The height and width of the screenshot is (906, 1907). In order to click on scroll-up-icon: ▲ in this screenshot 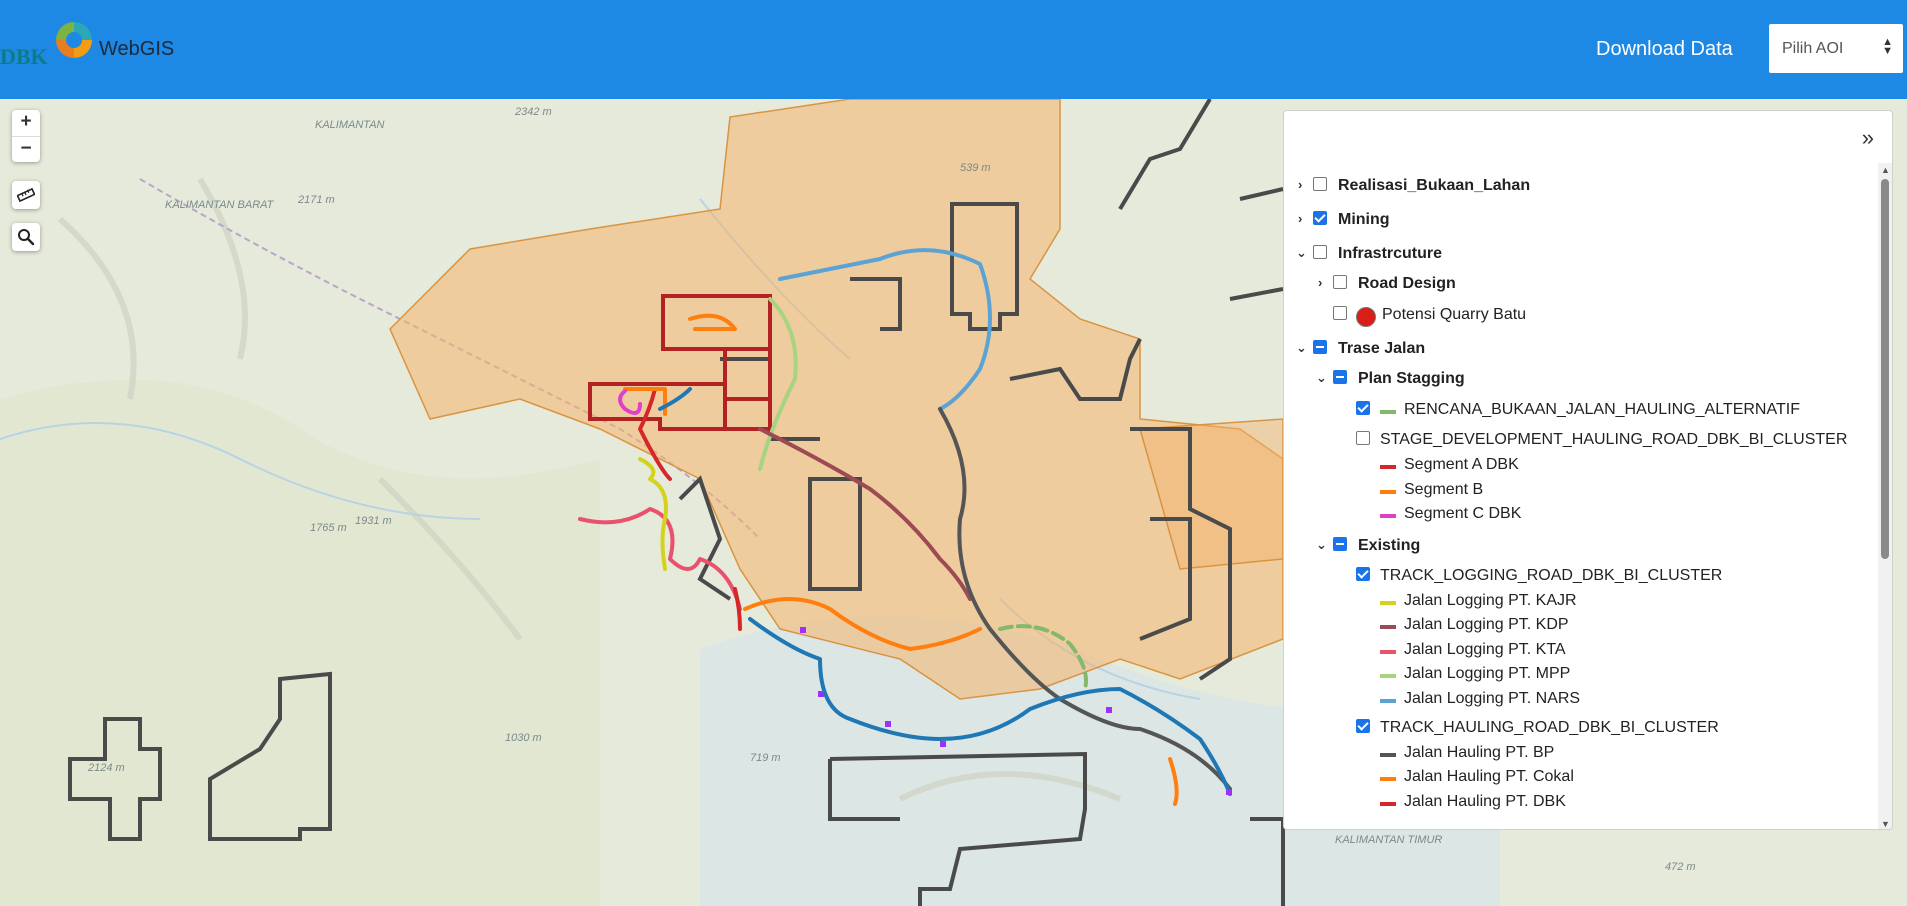, I will do `click(1885, 170)`.